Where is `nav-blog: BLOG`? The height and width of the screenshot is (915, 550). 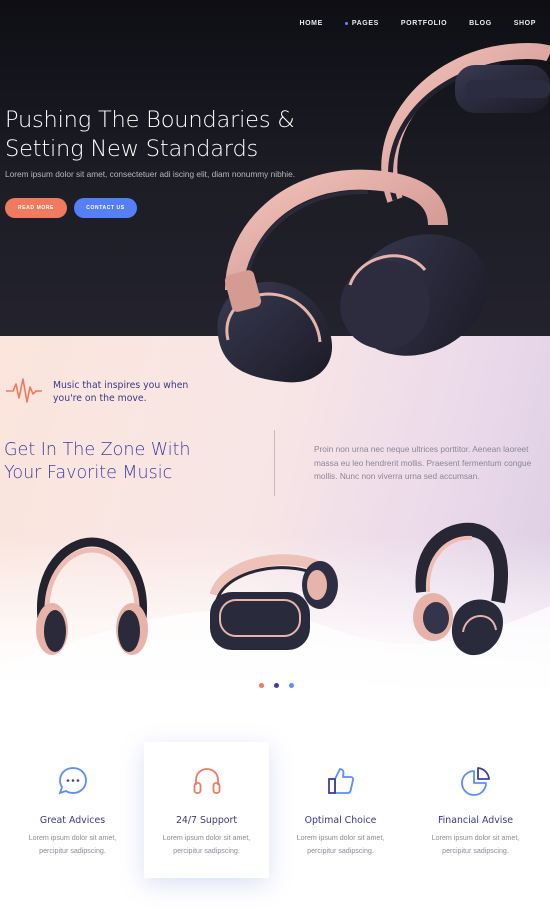 nav-blog: BLOG is located at coordinates (480, 23).